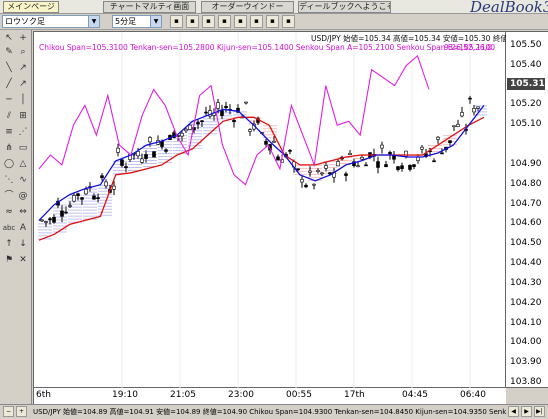 The image size is (548, 419). What do you see at coordinates (9, 228) in the screenshot?
I see `text-icon: abc` at bounding box center [9, 228].